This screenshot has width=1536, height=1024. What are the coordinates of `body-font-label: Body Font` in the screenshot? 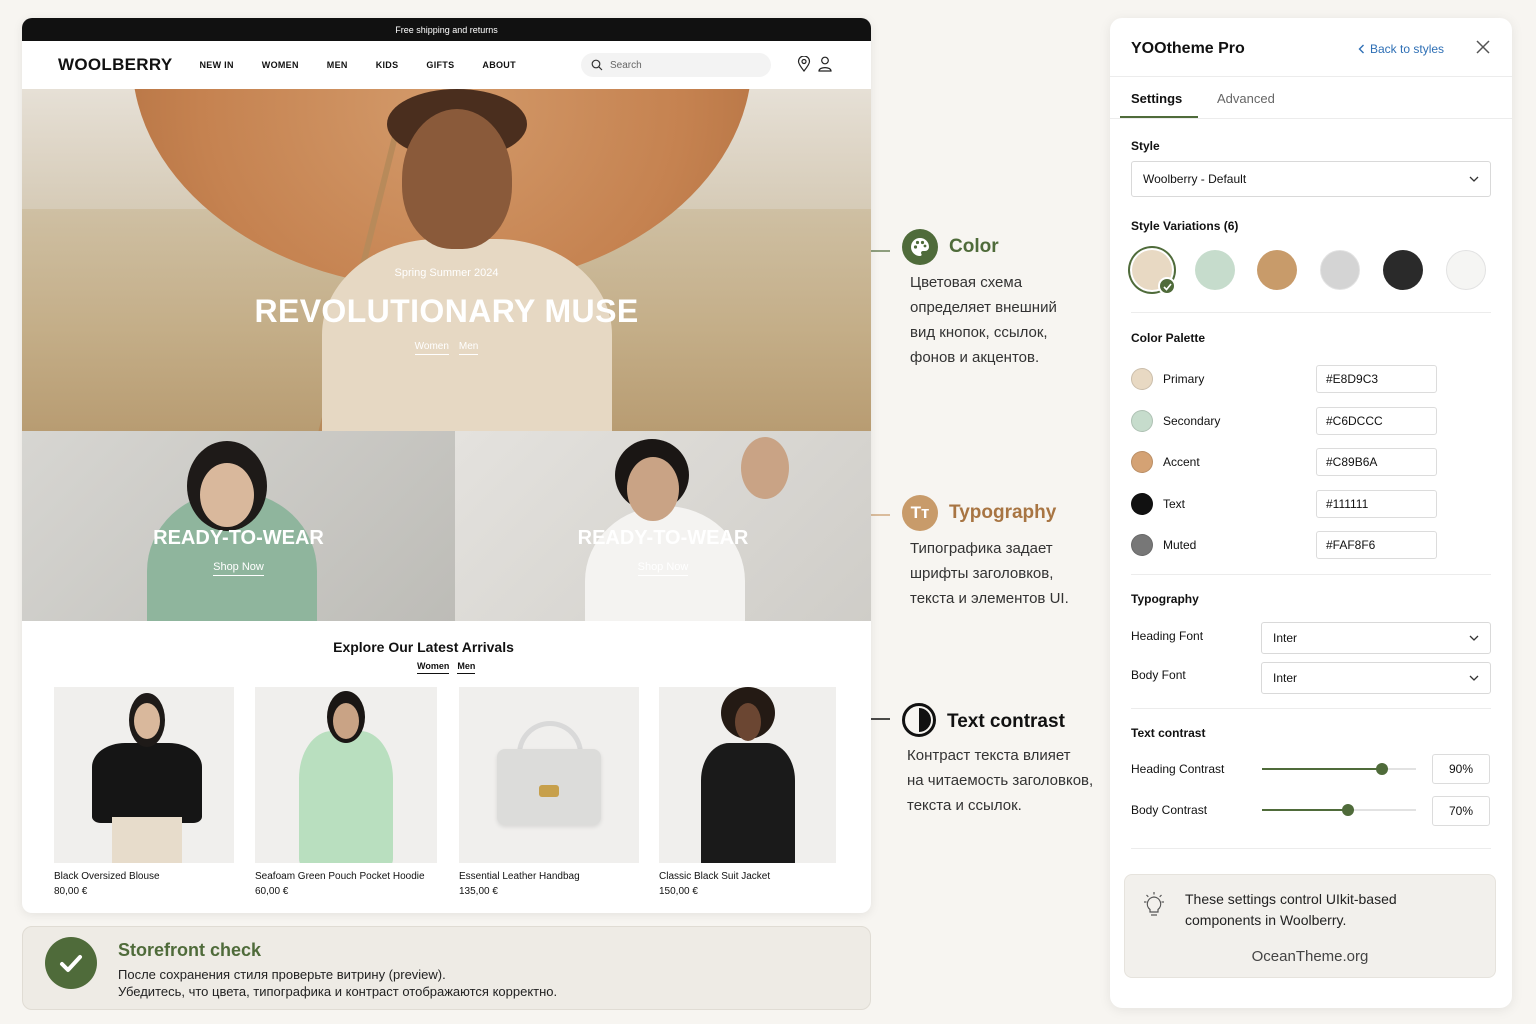 It's located at (1158, 675).